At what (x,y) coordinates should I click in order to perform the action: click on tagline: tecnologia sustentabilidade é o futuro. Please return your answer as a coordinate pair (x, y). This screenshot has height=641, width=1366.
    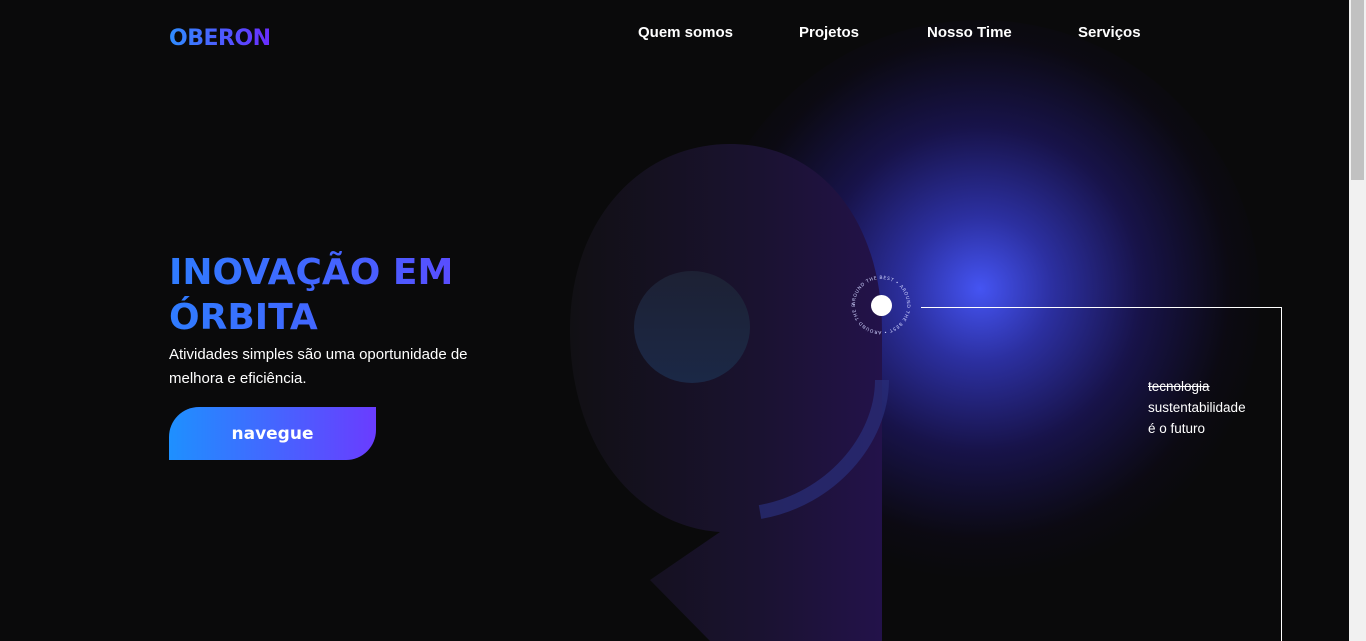
    Looking at the image, I should click on (1197, 407).